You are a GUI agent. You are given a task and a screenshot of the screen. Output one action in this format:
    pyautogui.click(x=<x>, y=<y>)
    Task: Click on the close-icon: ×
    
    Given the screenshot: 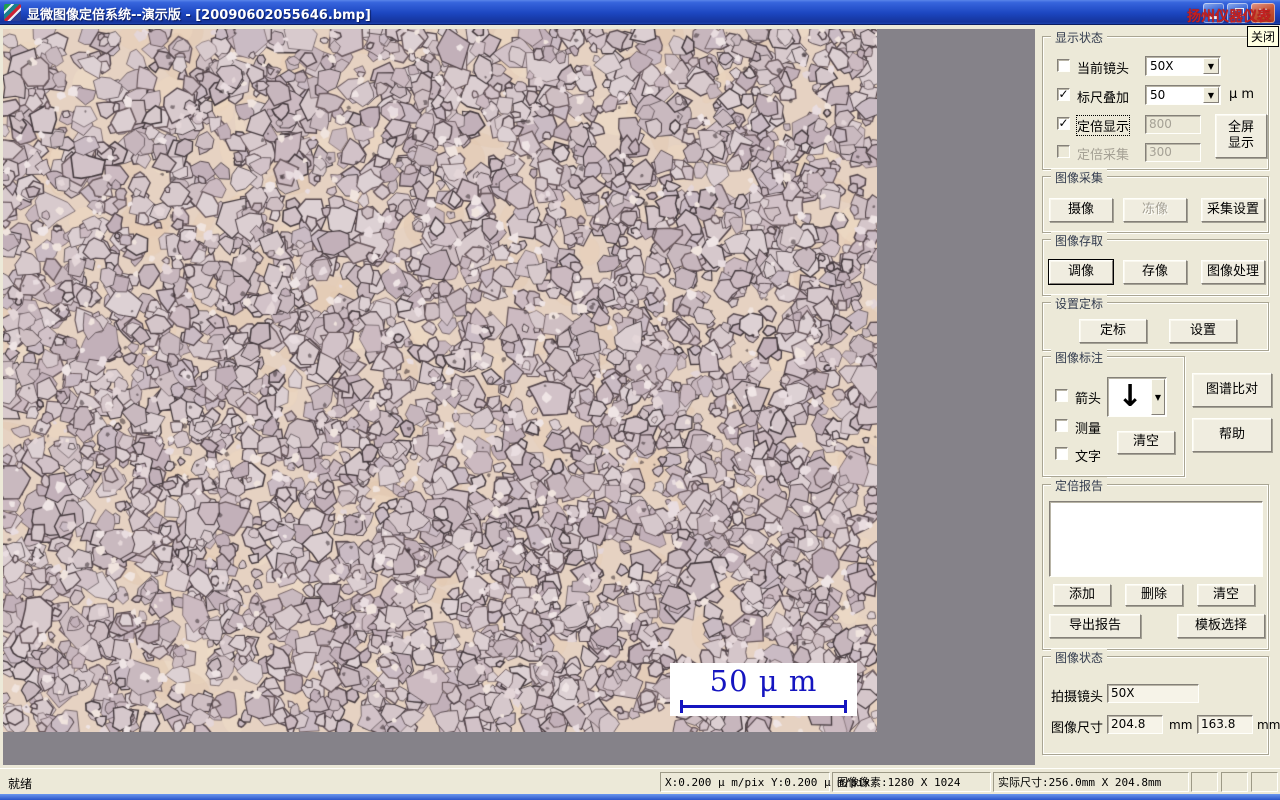 What is the action you would take?
    pyautogui.click(x=1263, y=13)
    